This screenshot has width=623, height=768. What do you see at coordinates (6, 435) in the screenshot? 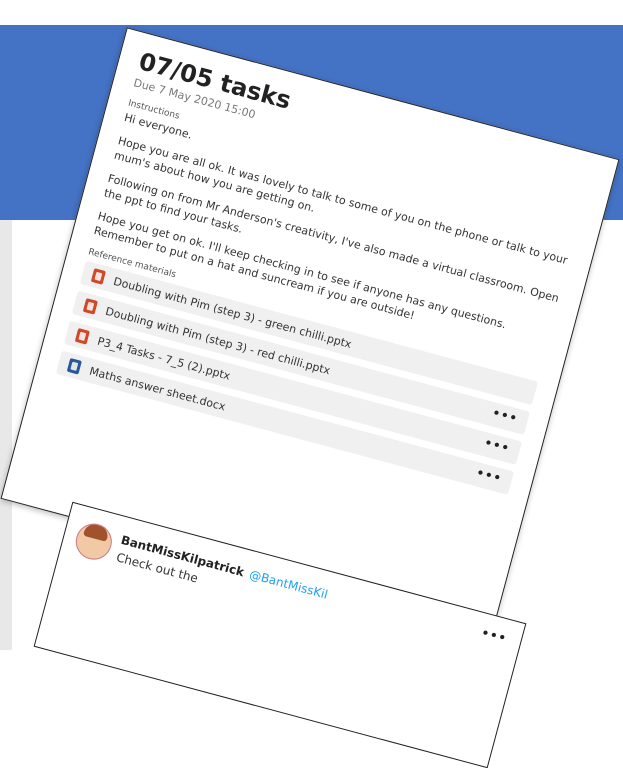
I see `left-sidebar-strip` at bounding box center [6, 435].